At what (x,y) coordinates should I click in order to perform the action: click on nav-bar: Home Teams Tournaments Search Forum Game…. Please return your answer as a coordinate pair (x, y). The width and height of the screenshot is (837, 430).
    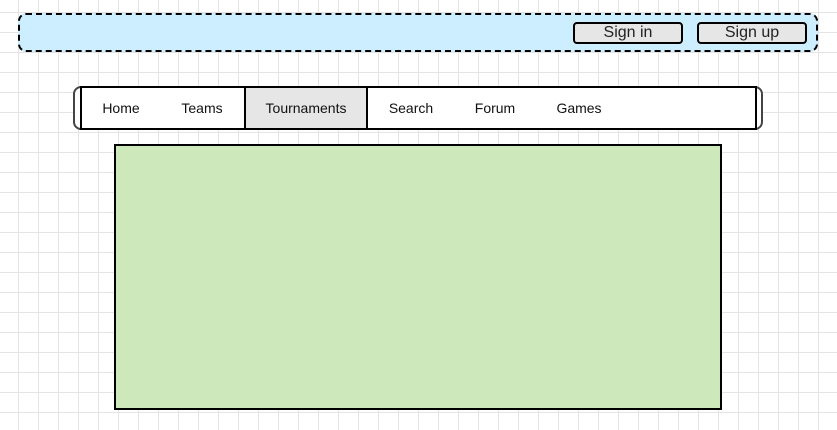
    Looking at the image, I should click on (418, 108).